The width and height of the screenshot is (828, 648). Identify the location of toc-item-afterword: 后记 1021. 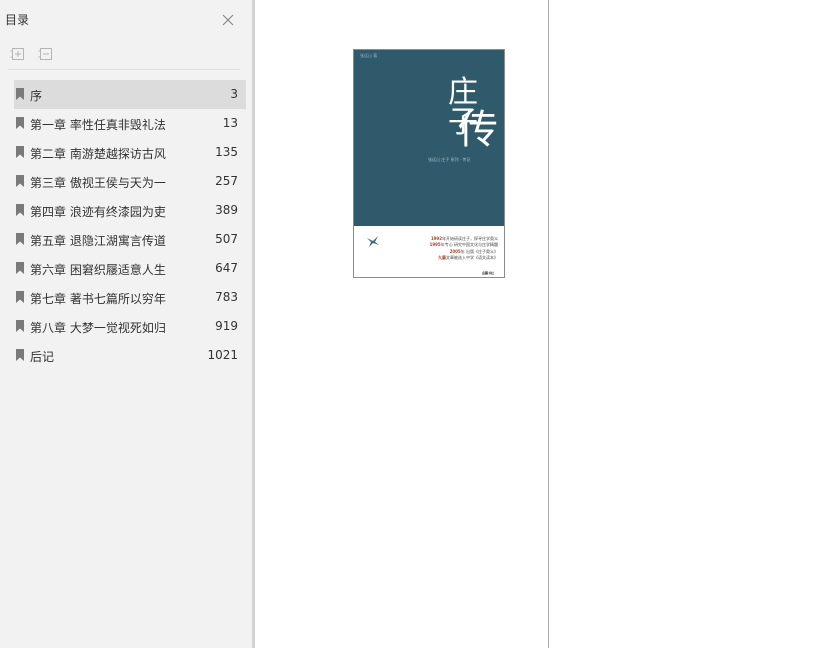
(130, 355).